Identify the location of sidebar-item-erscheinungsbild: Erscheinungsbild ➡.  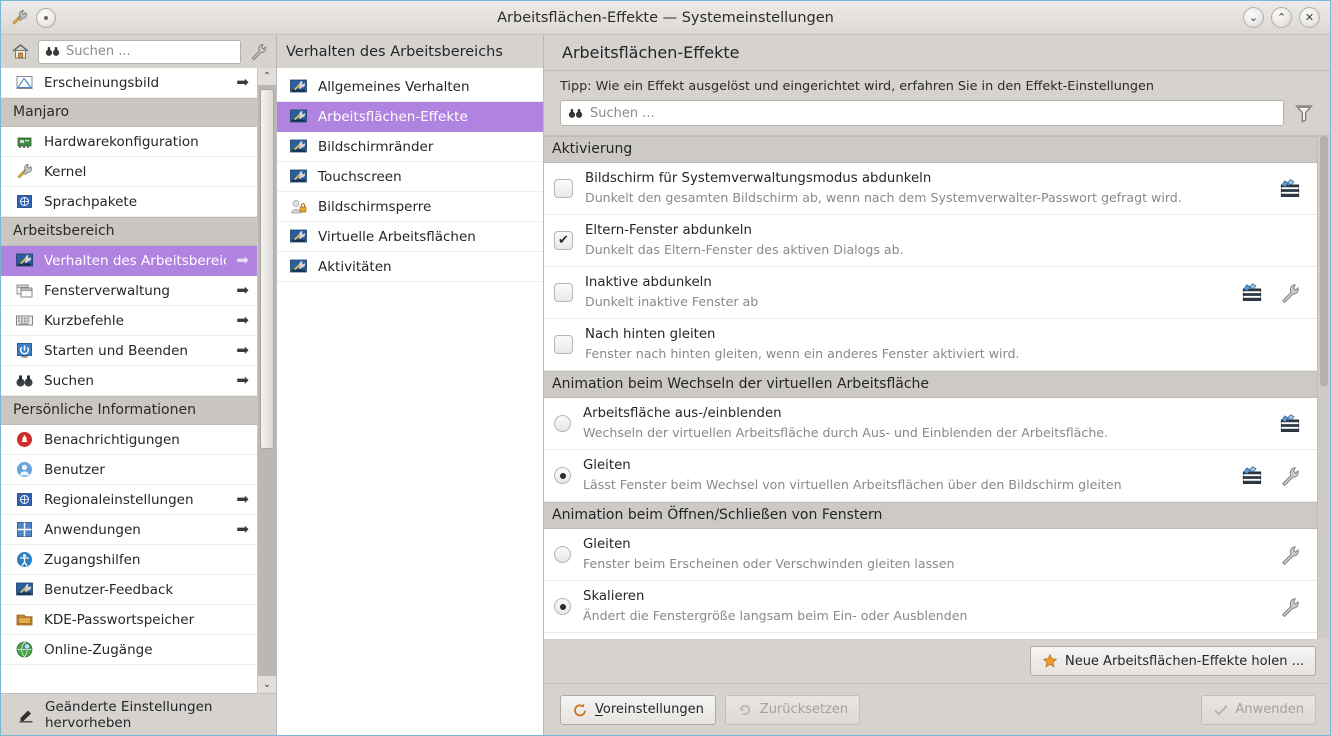
(129, 83).